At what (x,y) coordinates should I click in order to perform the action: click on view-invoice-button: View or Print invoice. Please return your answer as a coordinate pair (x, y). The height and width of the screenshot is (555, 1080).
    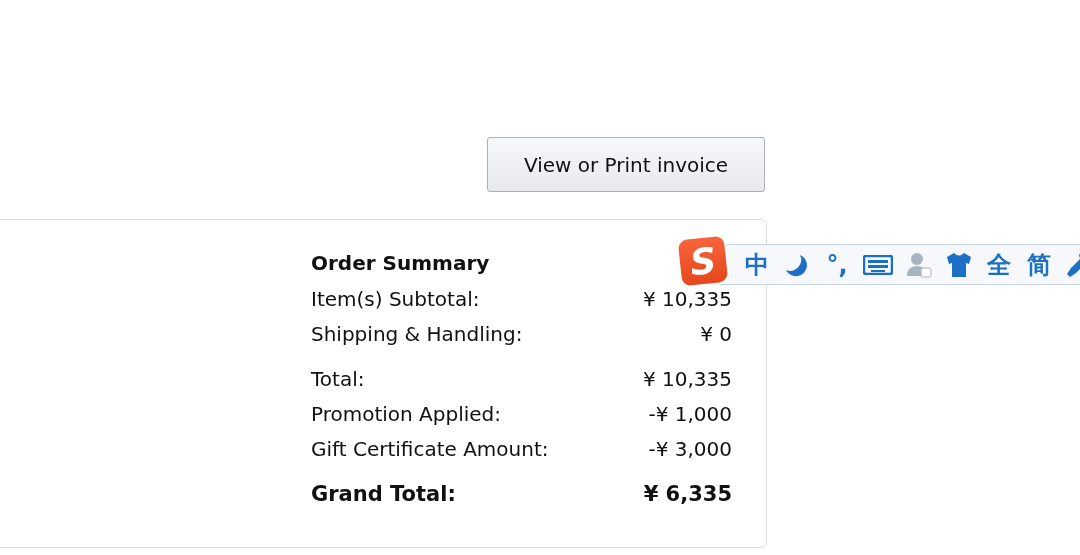
    Looking at the image, I should click on (626, 164).